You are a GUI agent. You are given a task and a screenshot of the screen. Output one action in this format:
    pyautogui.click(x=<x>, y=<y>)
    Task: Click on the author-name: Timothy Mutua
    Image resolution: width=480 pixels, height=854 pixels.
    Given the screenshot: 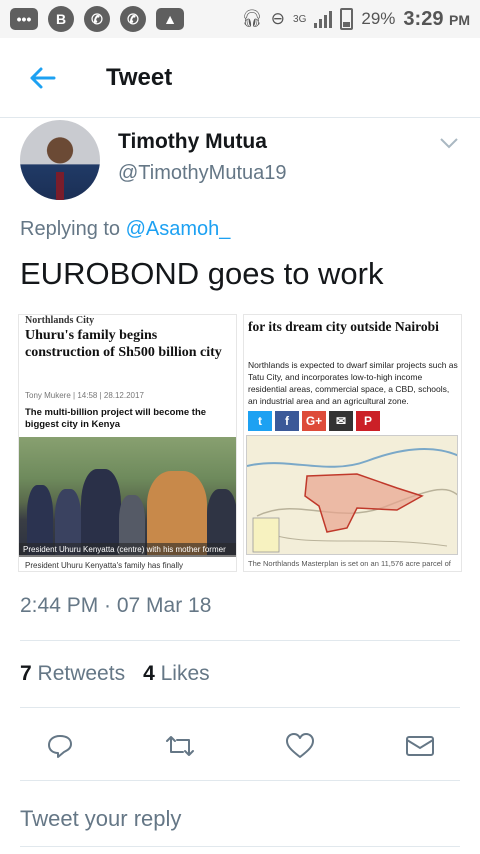 What is the action you would take?
    pyautogui.click(x=192, y=142)
    